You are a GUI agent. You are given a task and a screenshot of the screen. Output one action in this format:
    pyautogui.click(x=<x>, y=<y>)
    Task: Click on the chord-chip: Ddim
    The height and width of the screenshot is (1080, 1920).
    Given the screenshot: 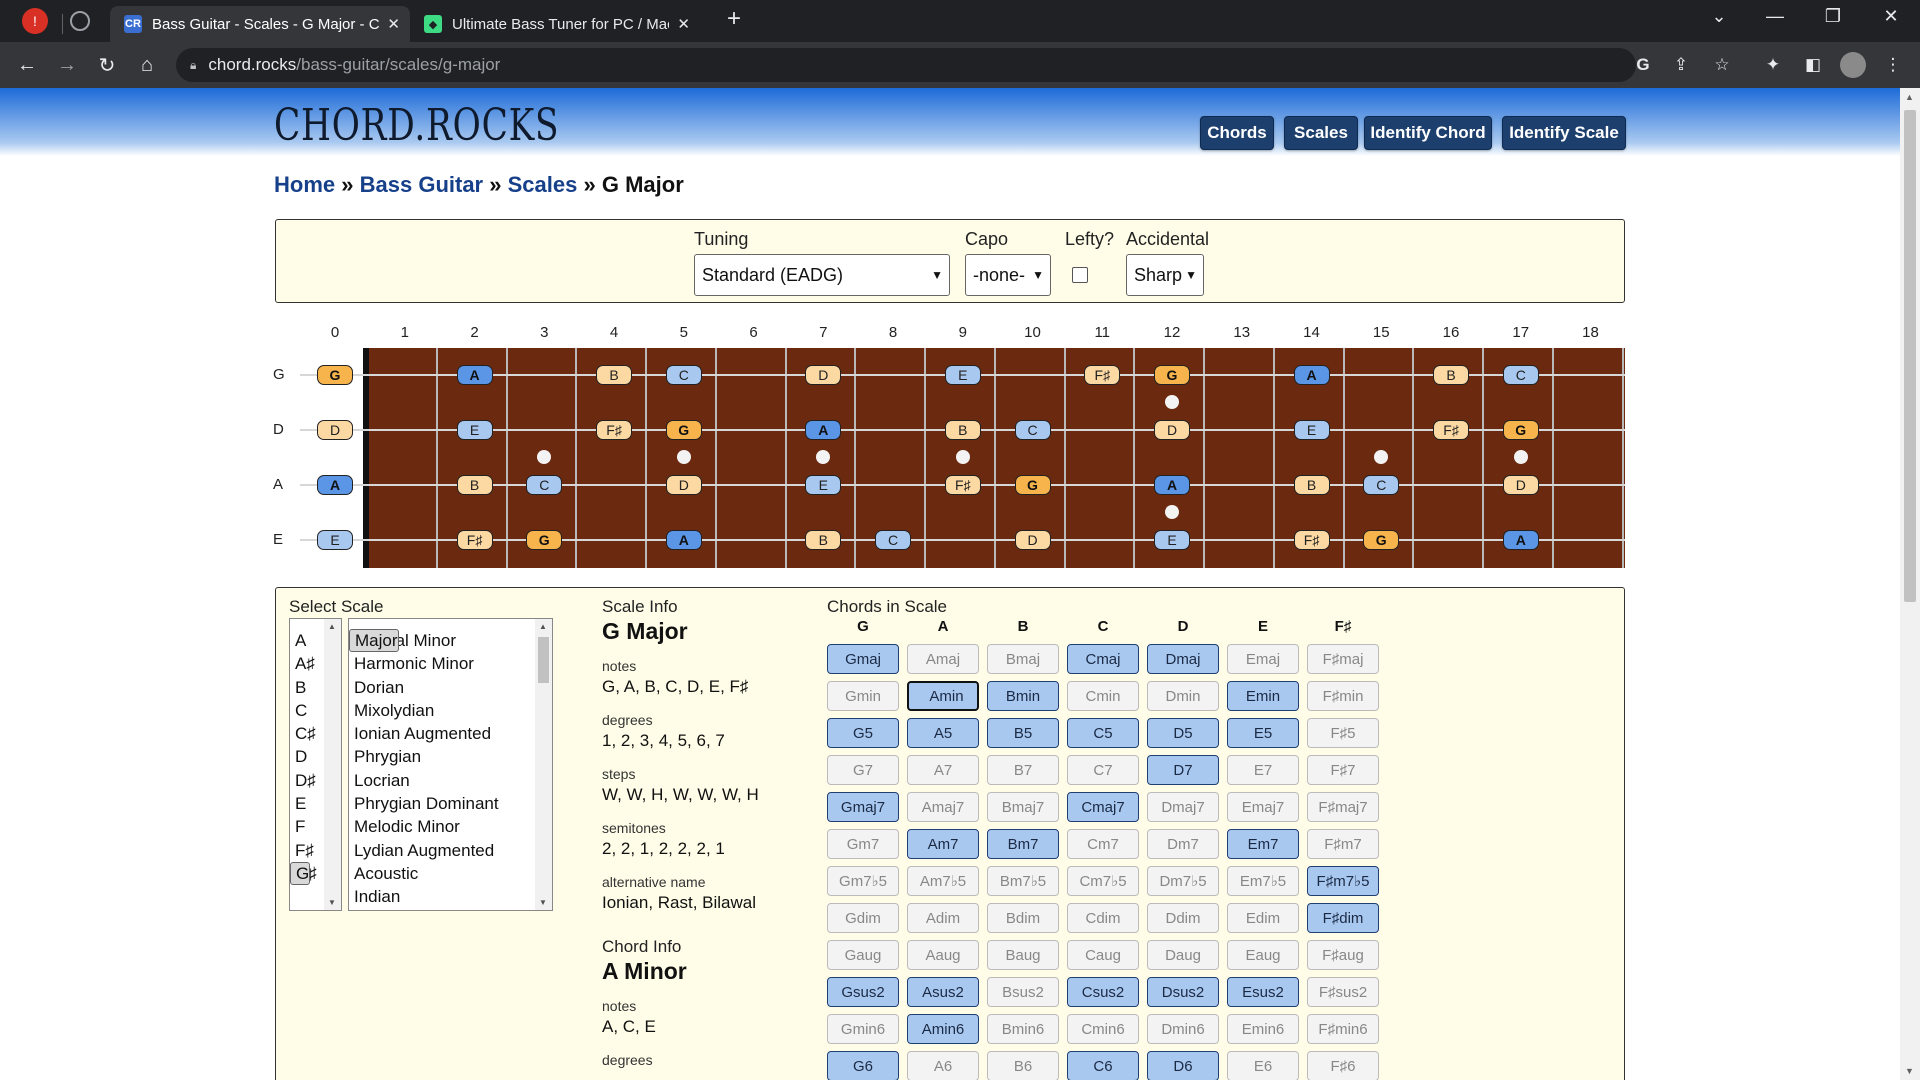 What is the action you would take?
    pyautogui.click(x=1183, y=918)
    